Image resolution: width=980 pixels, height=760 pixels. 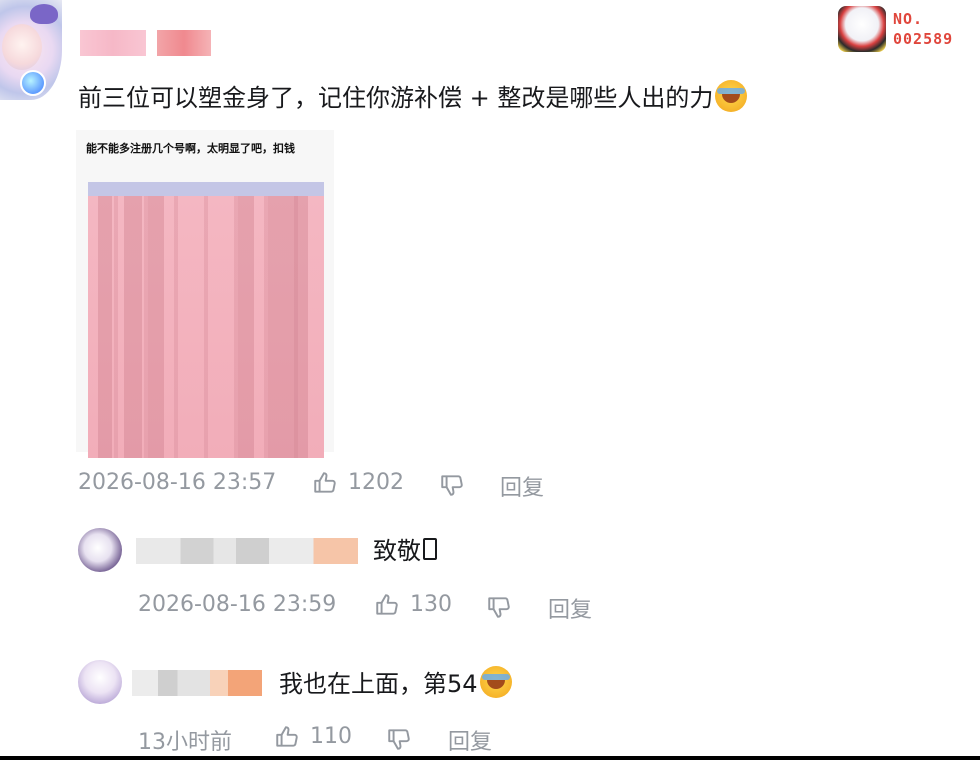 I want to click on reply-text-content: 致敬, so click(x=397, y=551).